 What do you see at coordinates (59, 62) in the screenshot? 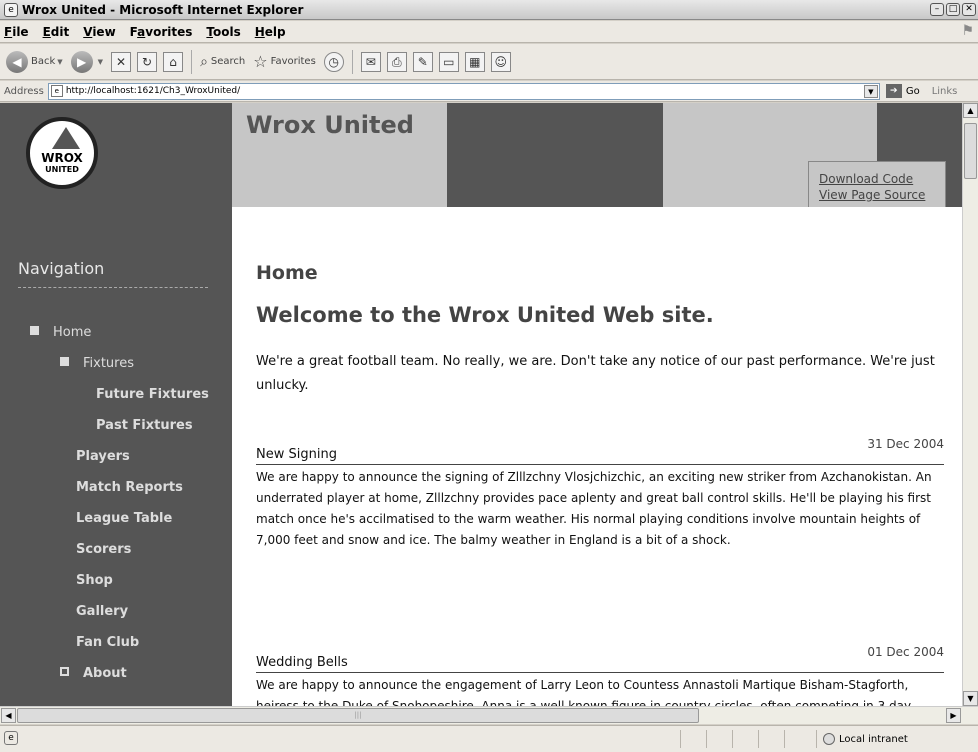
I see `back-dropdown-icon: ▼` at bounding box center [59, 62].